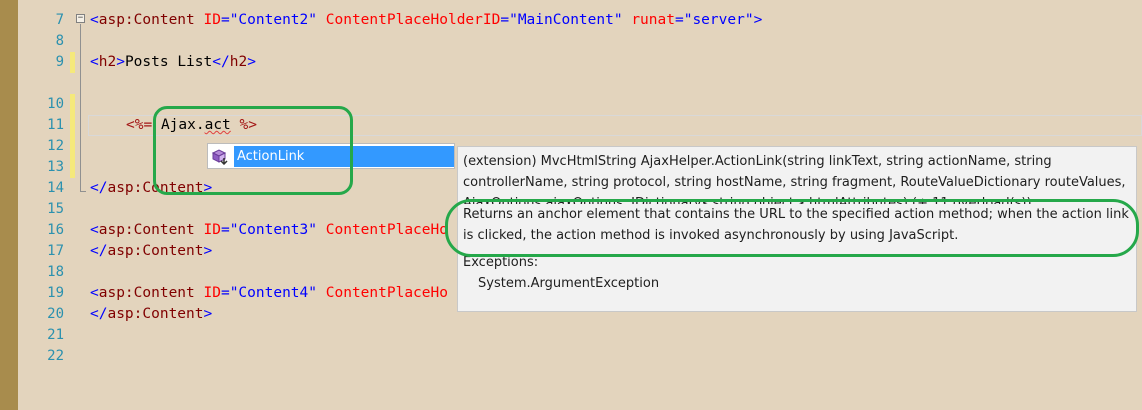  Describe the element at coordinates (55, 335) in the screenshot. I see `line-number: 21` at that location.